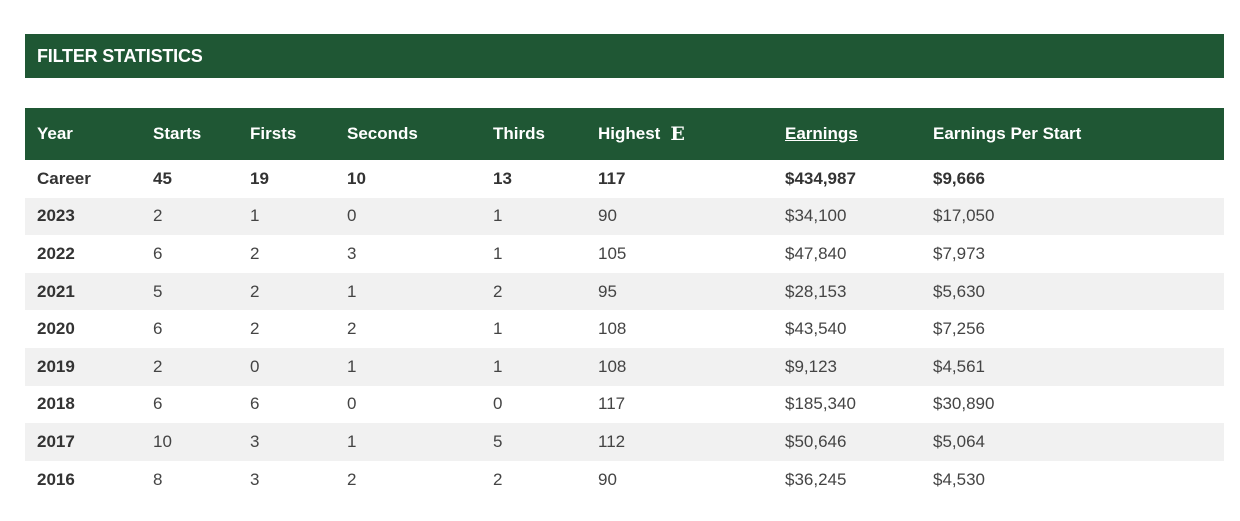  I want to click on cell-firsts: 19, so click(259, 178).